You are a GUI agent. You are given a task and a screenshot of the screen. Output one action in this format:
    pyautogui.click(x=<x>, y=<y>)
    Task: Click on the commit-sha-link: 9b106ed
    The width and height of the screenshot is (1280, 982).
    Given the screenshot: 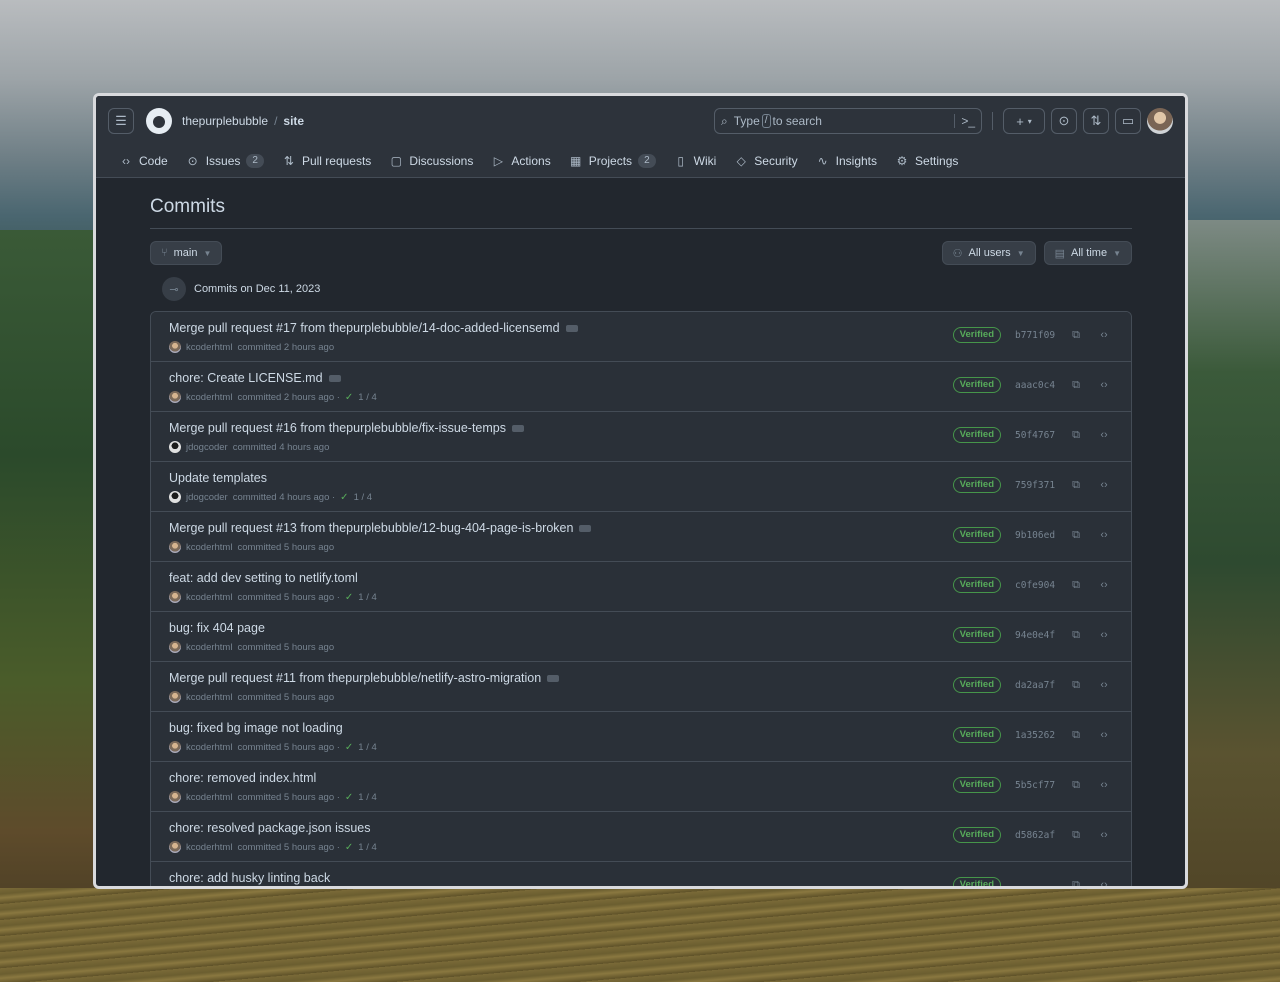 What is the action you would take?
    pyautogui.click(x=1035, y=535)
    